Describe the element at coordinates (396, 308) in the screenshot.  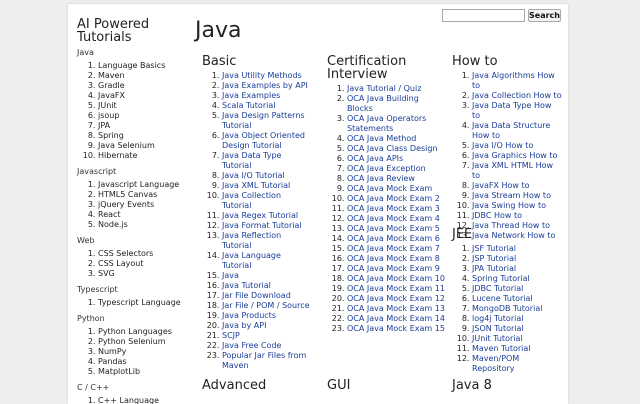
I see `link-oca-java-mock-exam-13: OCA Java Mock Exam 13` at that location.